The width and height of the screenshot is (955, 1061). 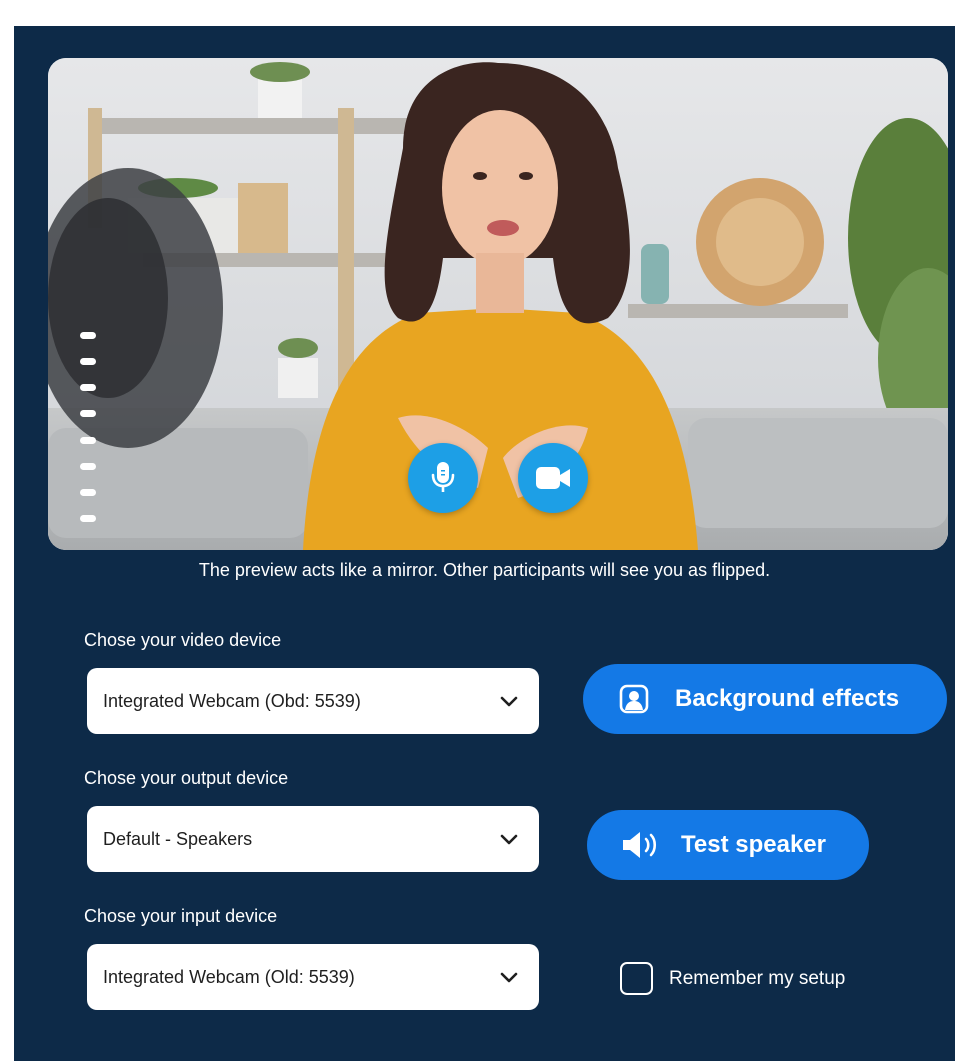 I want to click on video-device-select: Integrated Webcam (Obd: 5539), so click(x=313, y=701).